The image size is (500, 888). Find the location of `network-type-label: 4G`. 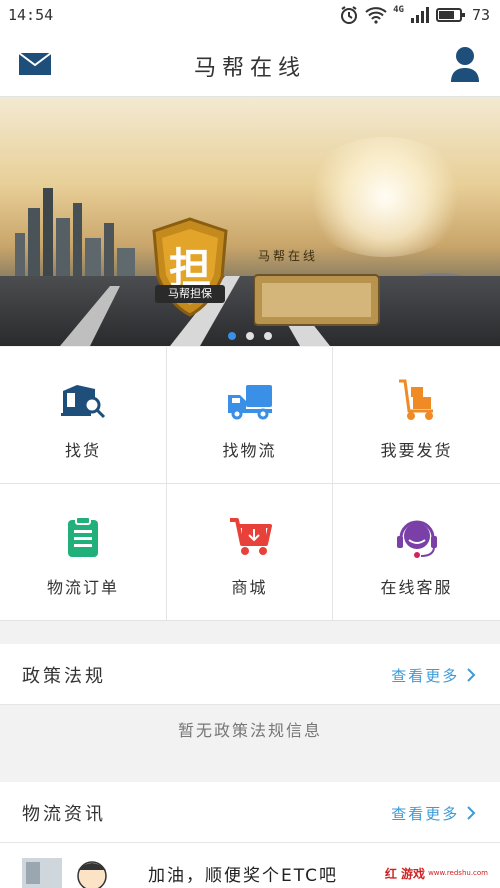

network-type-label: 4G is located at coordinates (398, 10).